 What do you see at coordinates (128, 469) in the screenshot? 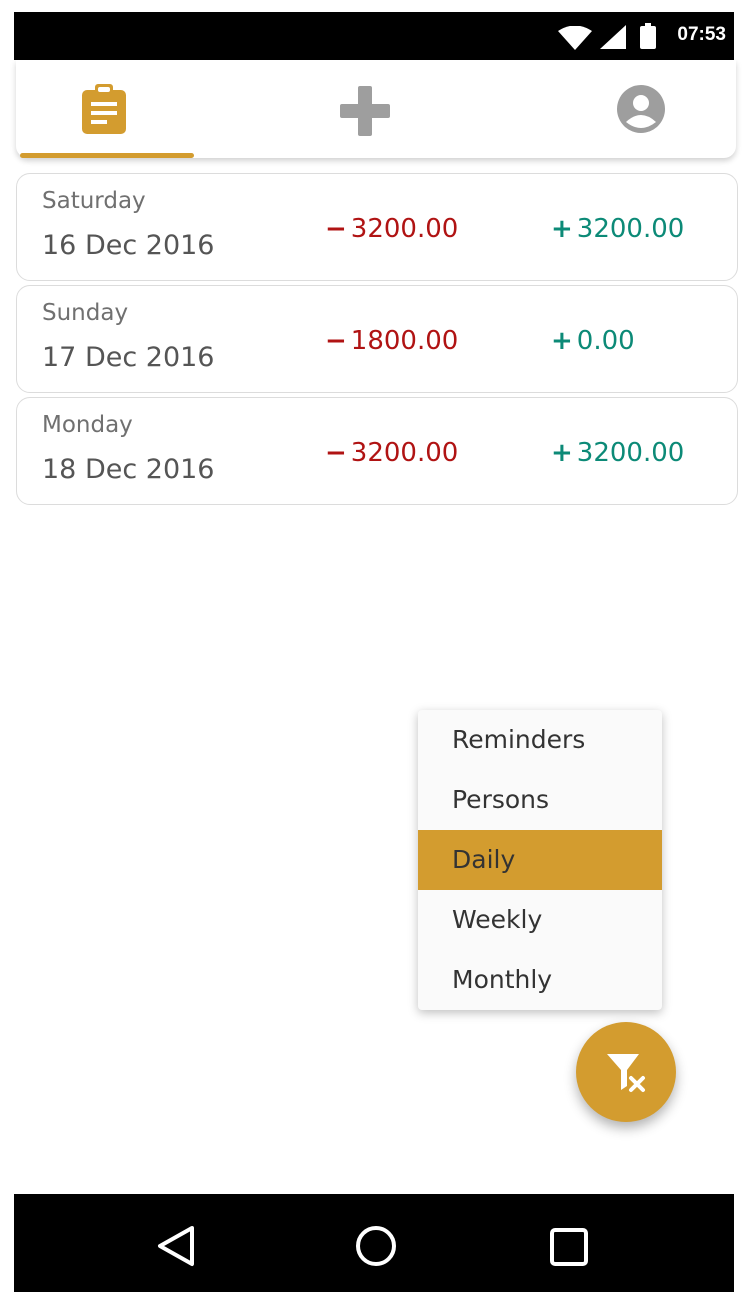
I see `day-date: 18 Dec 2016` at bounding box center [128, 469].